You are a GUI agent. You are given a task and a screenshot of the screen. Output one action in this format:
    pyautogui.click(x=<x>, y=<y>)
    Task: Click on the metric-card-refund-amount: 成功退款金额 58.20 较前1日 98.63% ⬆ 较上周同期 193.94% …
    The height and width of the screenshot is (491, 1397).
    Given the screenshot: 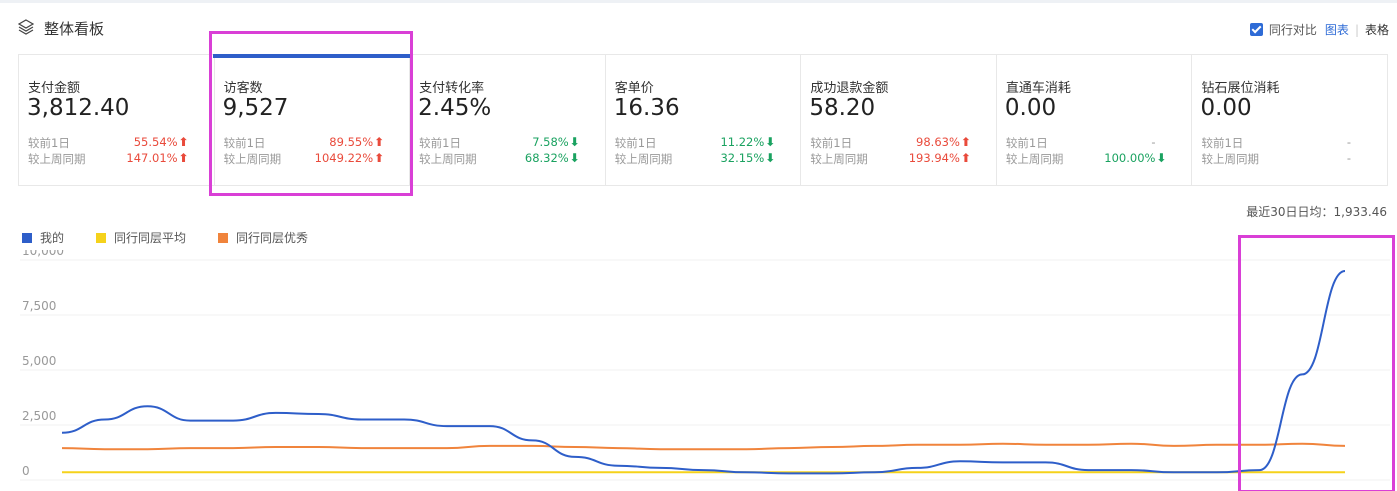 What is the action you would take?
    pyautogui.click(x=899, y=120)
    